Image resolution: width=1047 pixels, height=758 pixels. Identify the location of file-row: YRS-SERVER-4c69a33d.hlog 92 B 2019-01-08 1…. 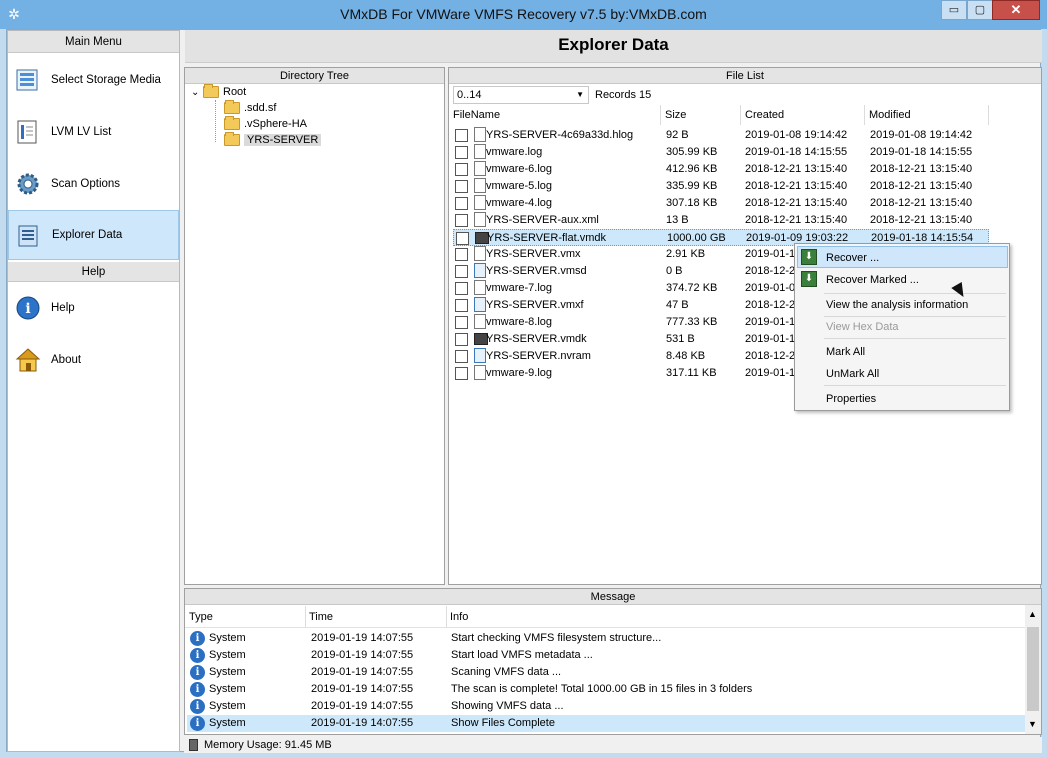
(721, 135).